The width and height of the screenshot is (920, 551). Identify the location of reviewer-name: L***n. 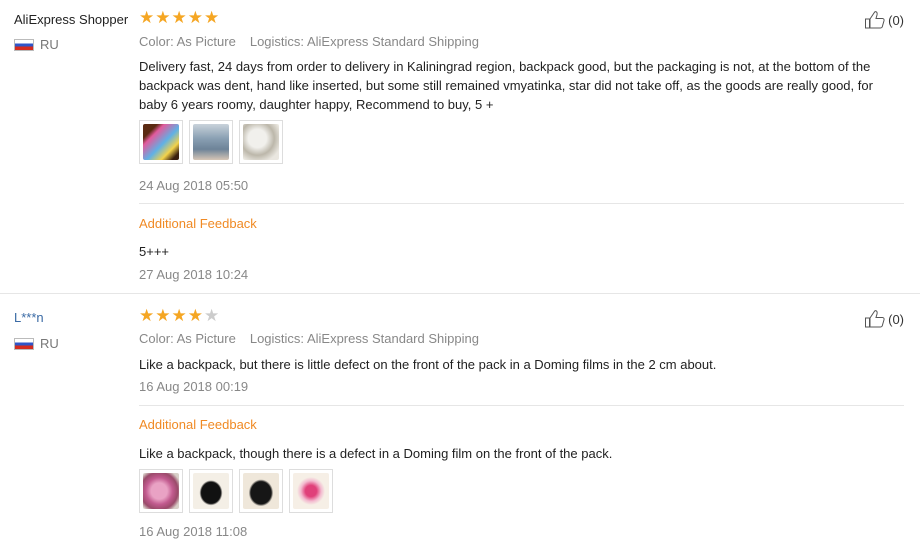
(29, 317).